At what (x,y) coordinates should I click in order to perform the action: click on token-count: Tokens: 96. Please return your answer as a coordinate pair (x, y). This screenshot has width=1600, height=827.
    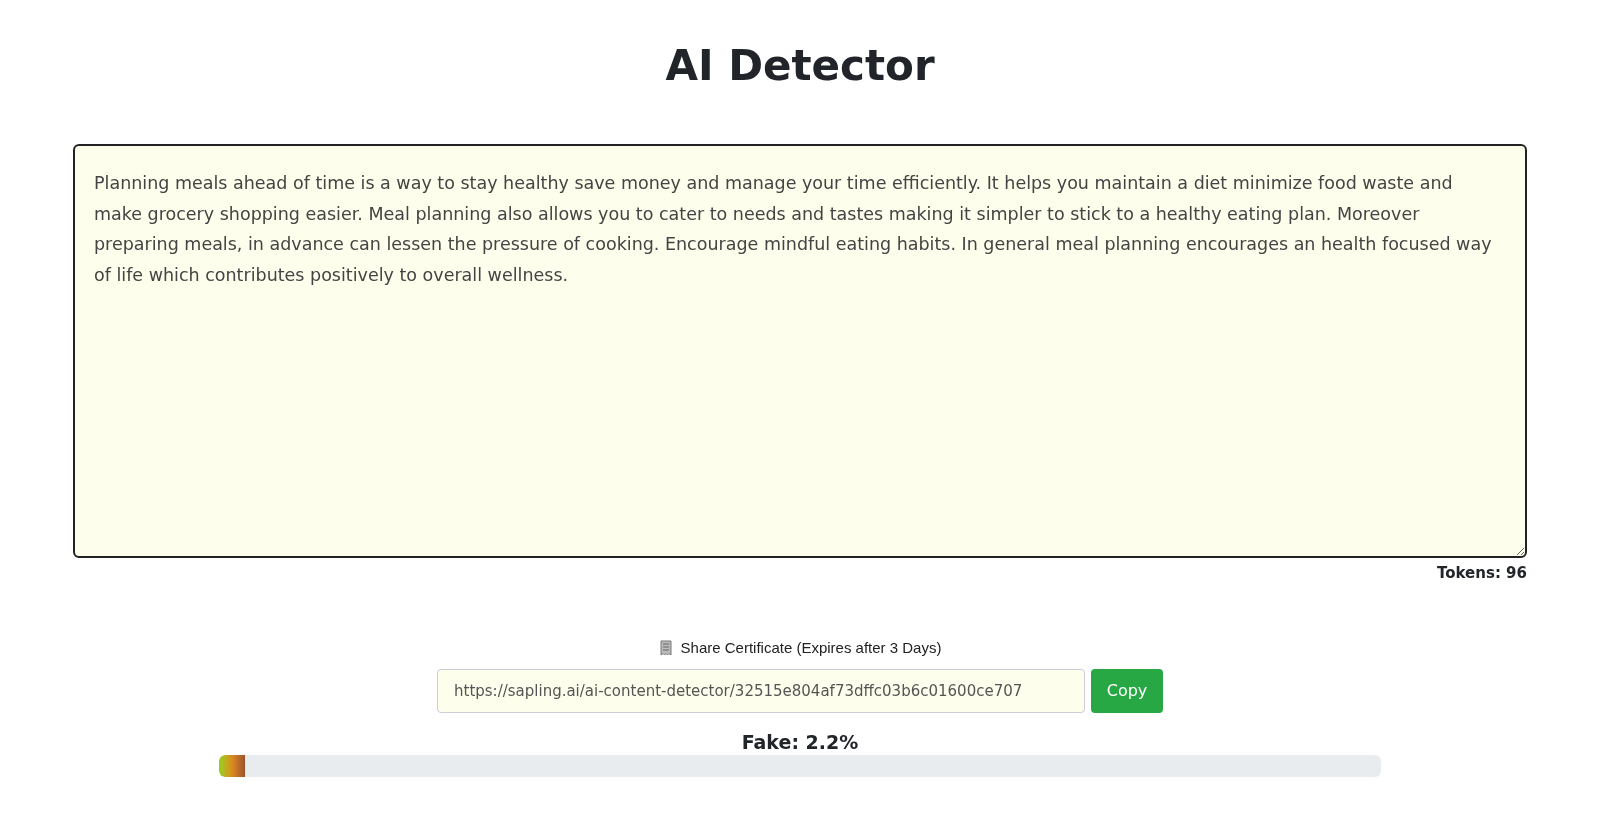
    Looking at the image, I should click on (1482, 573).